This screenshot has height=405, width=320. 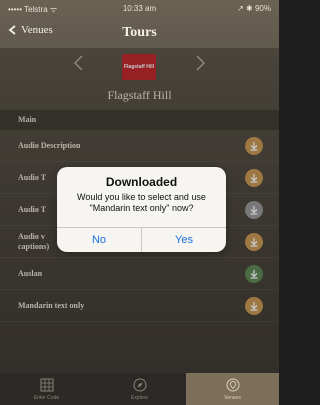 I want to click on tab-bar: Enter Code Explore Venues, so click(x=139, y=389).